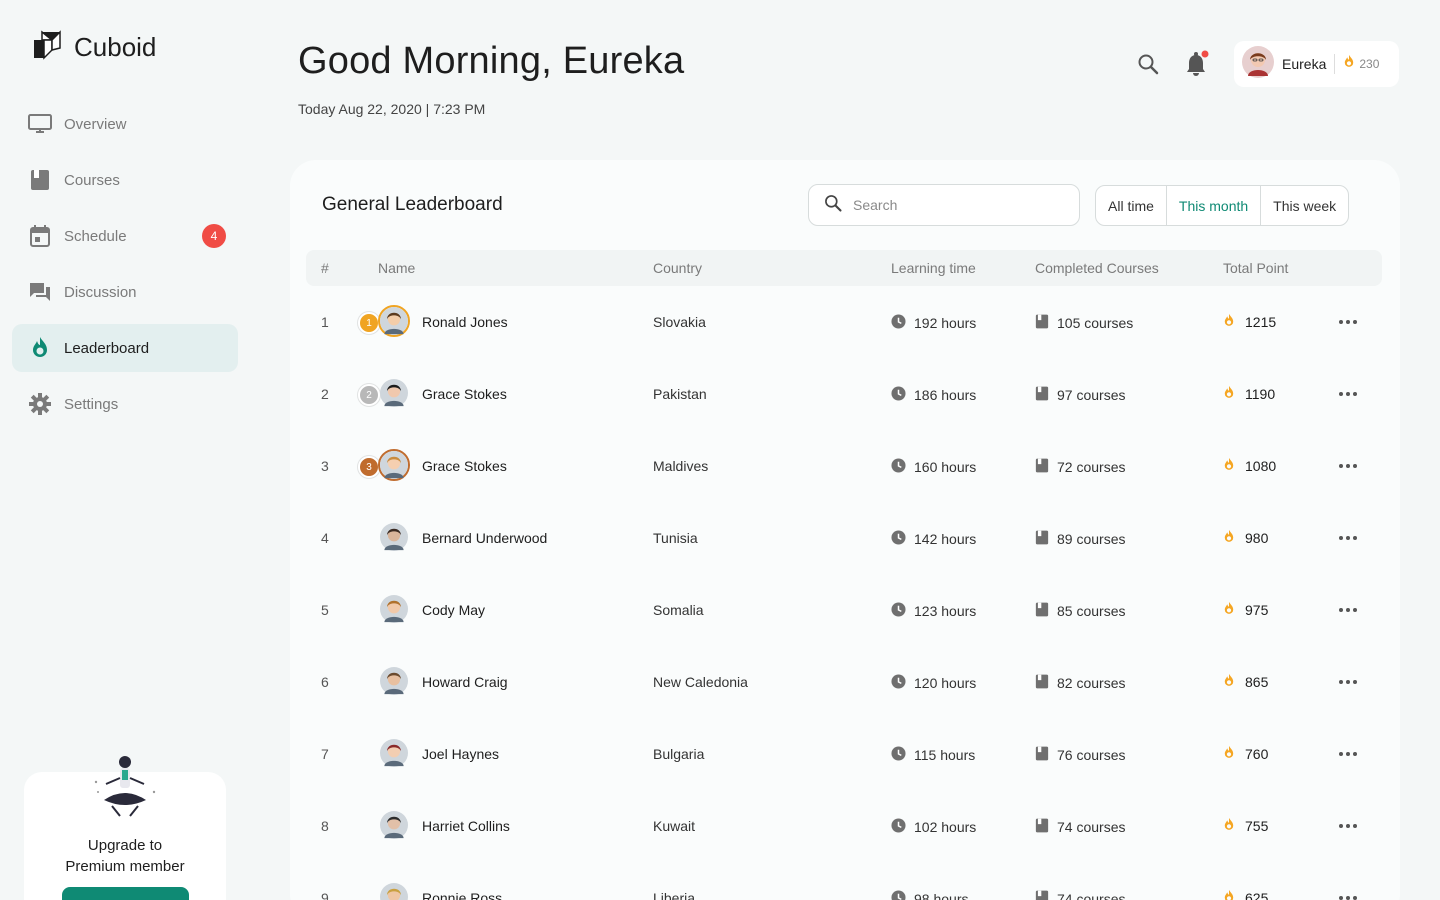 Image resolution: width=1440 pixels, height=900 pixels. What do you see at coordinates (1255, 268) in the screenshot?
I see `column-total-point: Total Point` at bounding box center [1255, 268].